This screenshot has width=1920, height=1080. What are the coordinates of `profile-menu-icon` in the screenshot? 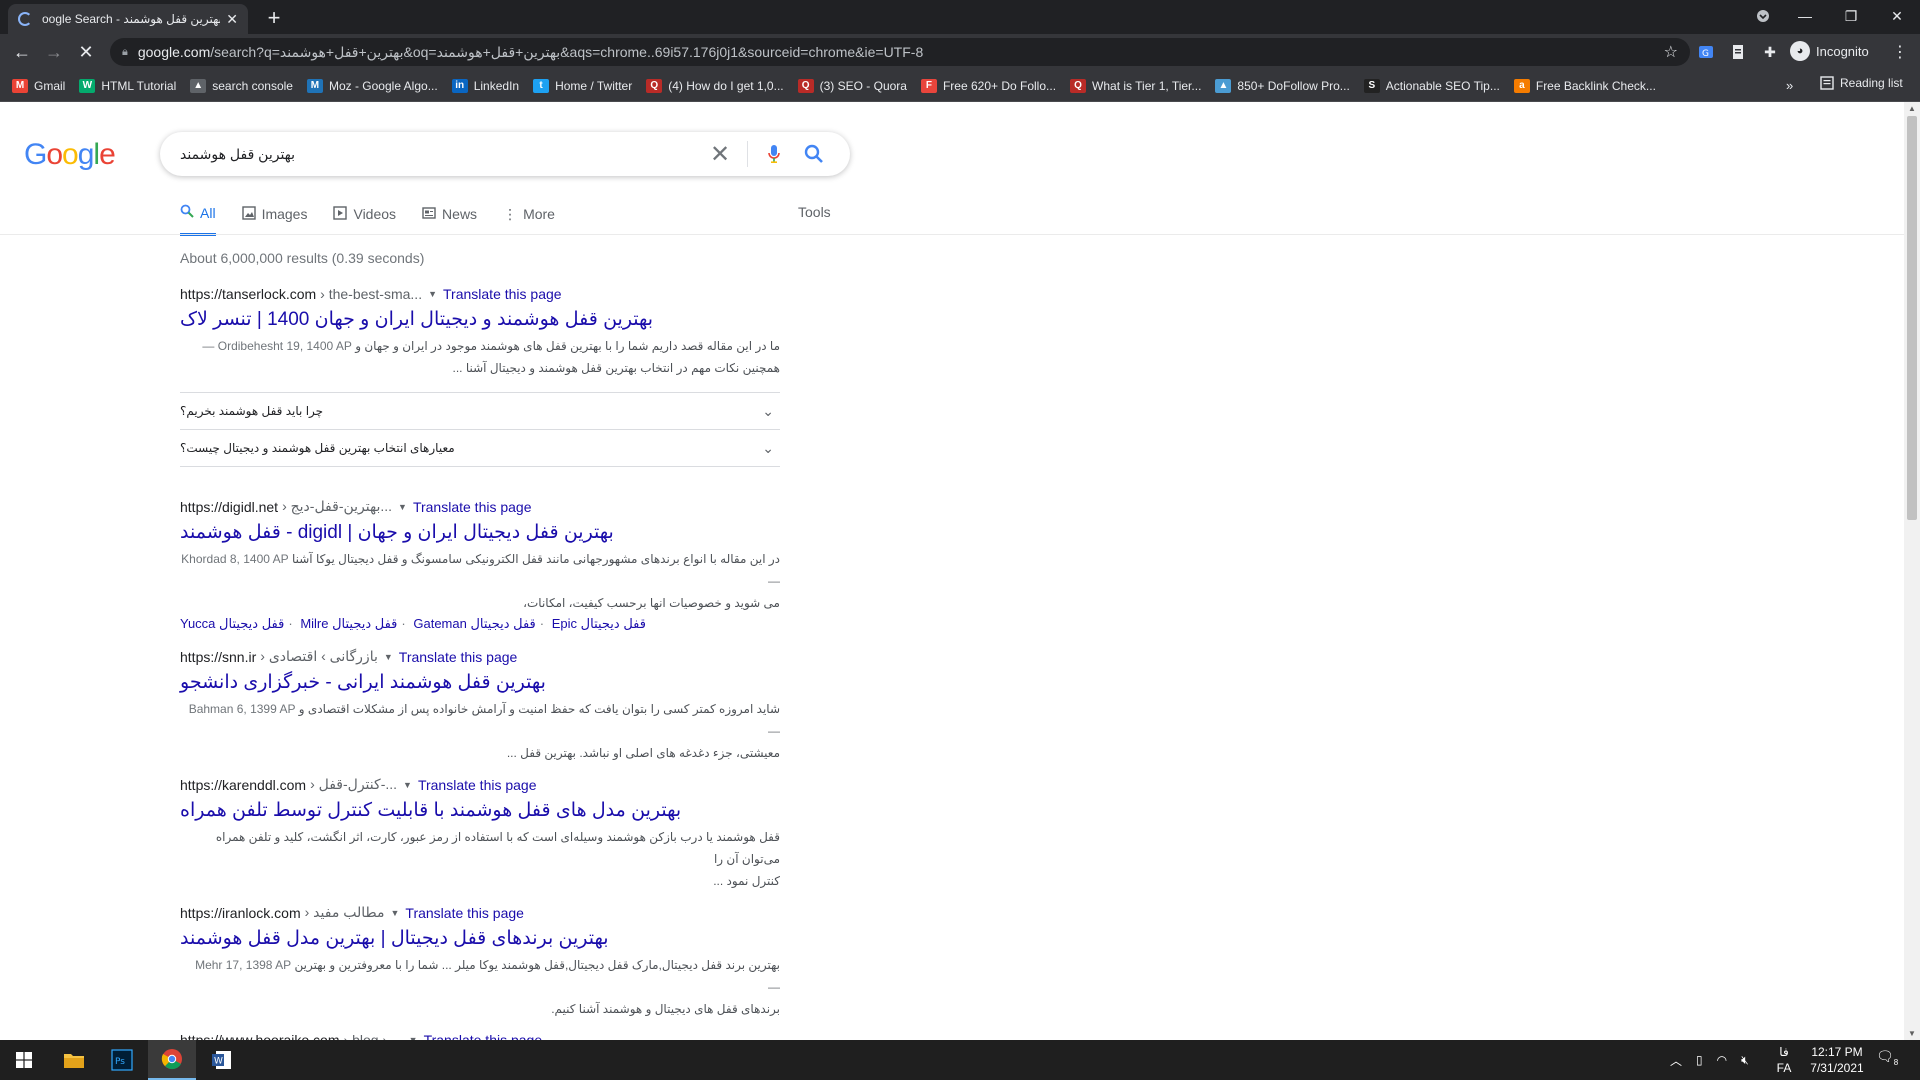 It's located at (1763, 16).